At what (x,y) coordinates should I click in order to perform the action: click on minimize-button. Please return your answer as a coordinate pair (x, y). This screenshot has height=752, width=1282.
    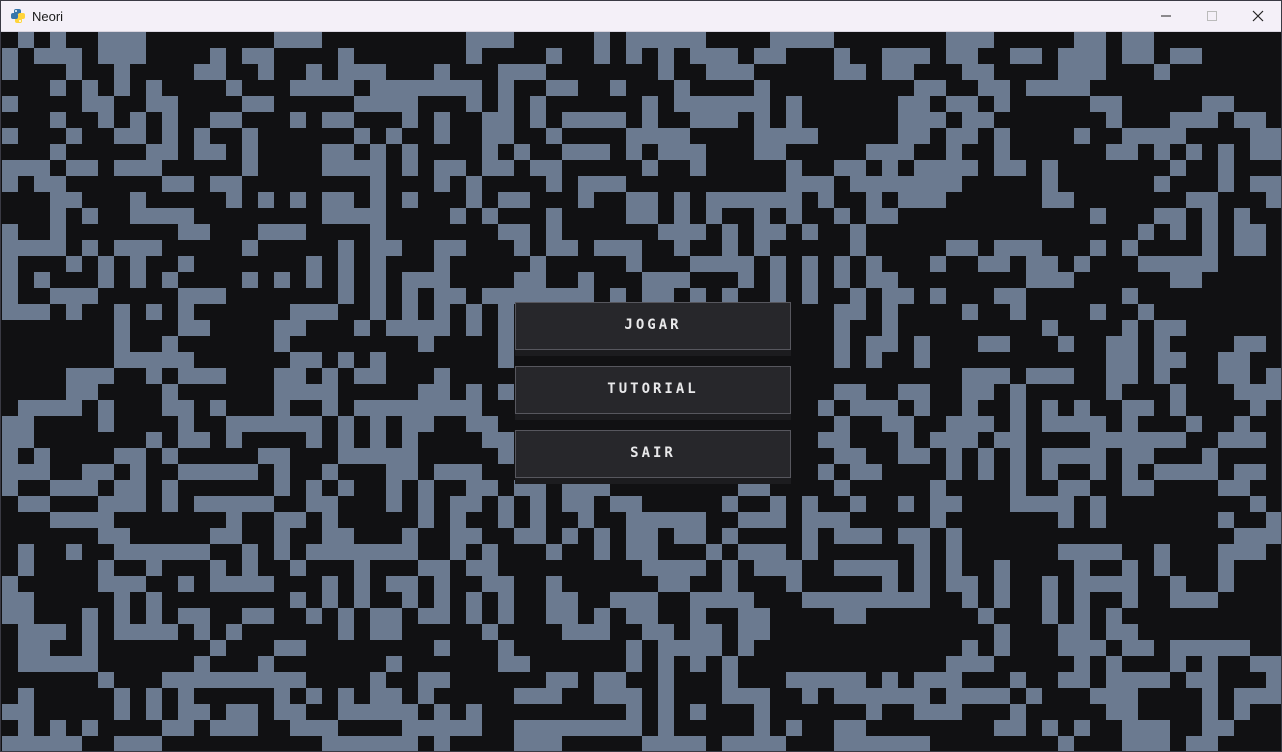
    Looking at the image, I should click on (1166, 16).